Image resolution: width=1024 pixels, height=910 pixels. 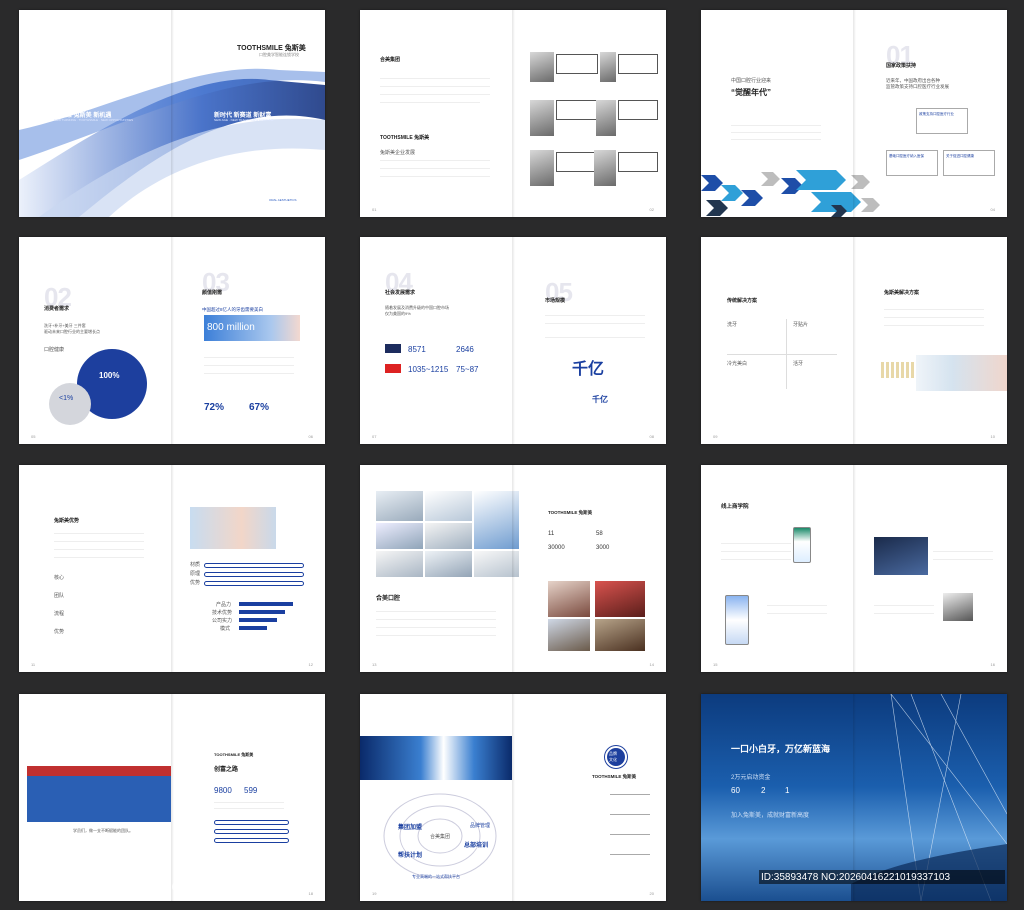 I want to click on join-line: 加入兔斯美，成就财富新高度, so click(x=770, y=816).